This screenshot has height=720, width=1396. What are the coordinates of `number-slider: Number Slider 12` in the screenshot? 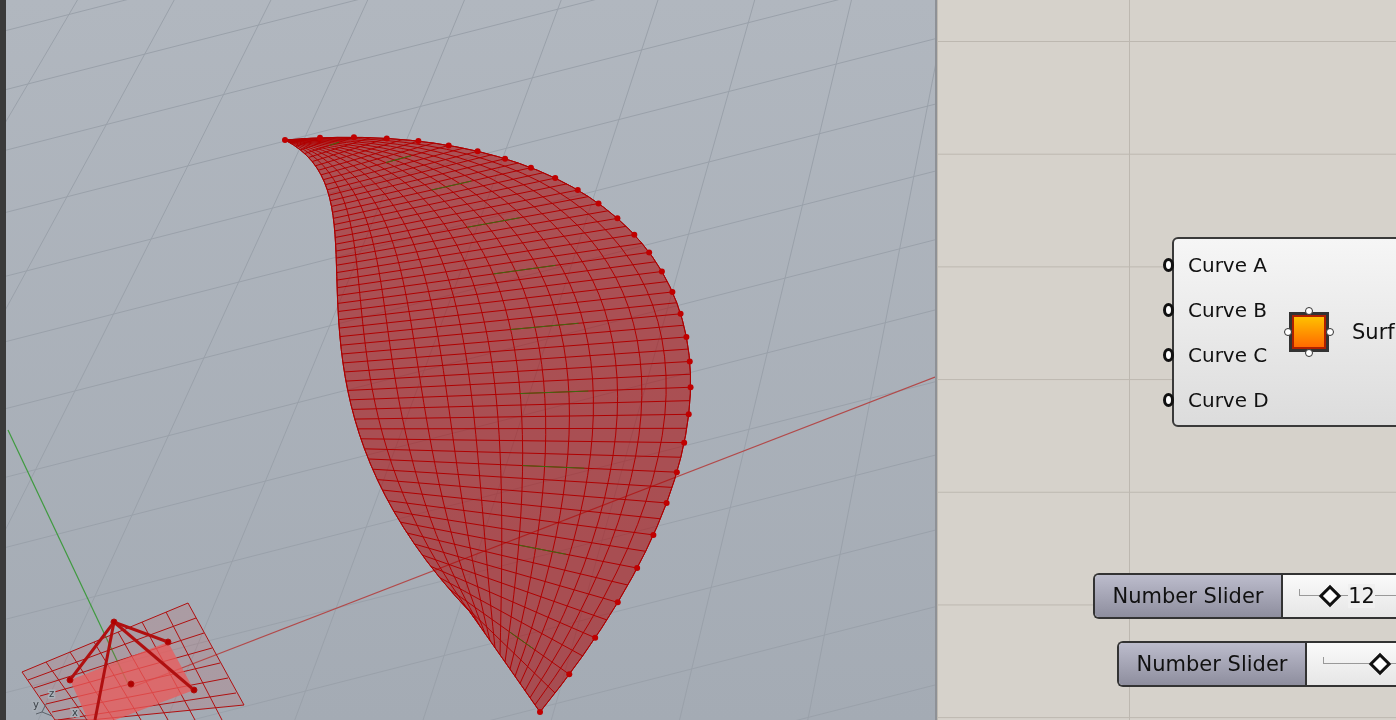 It's located at (1244, 596).